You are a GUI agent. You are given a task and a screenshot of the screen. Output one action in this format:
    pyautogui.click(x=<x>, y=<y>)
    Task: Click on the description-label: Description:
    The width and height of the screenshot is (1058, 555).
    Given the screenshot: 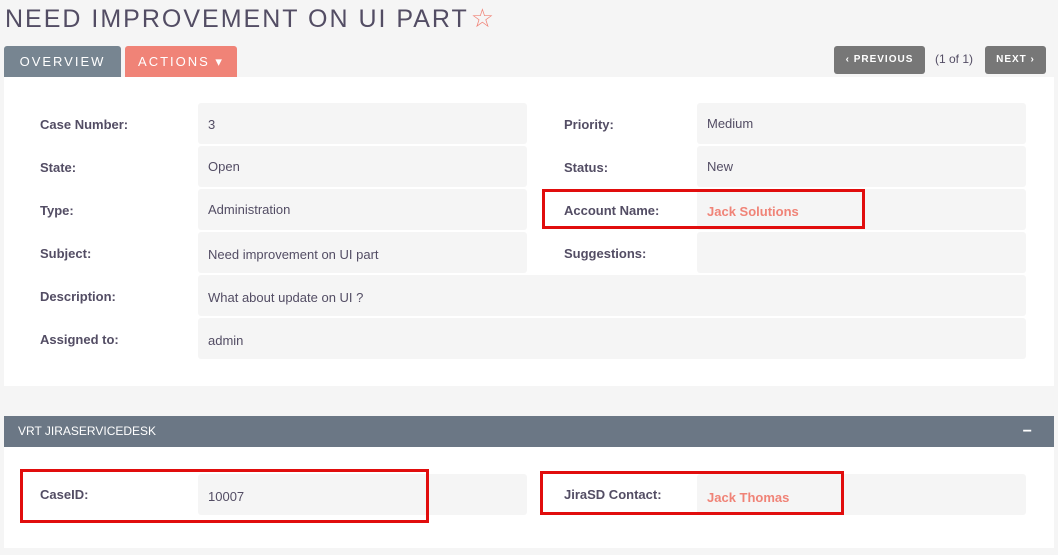 What is the action you would take?
    pyautogui.click(x=78, y=296)
    